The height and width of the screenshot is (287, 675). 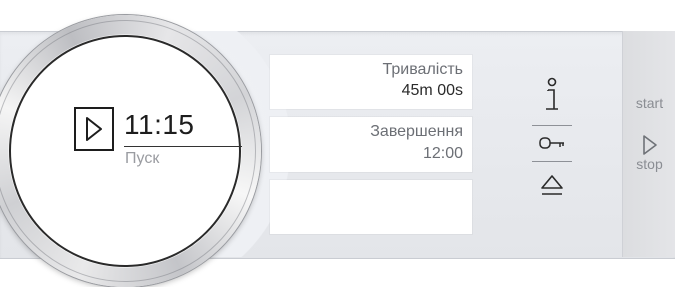 What do you see at coordinates (649, 103) in the screenshot?
I see `start-label: start` at bounding box center [649, 103].